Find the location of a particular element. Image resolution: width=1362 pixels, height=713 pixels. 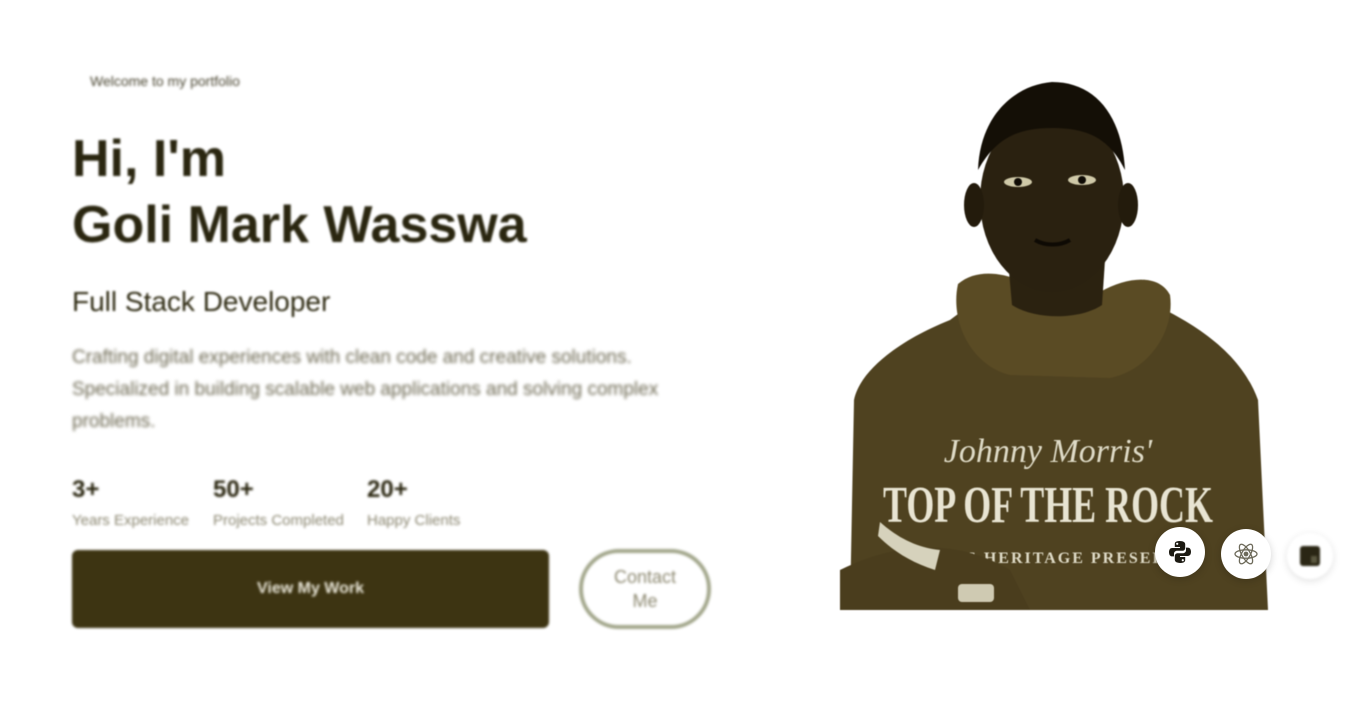

shirt-script: Johnny Morris' is located at coordinates (1048, 451).